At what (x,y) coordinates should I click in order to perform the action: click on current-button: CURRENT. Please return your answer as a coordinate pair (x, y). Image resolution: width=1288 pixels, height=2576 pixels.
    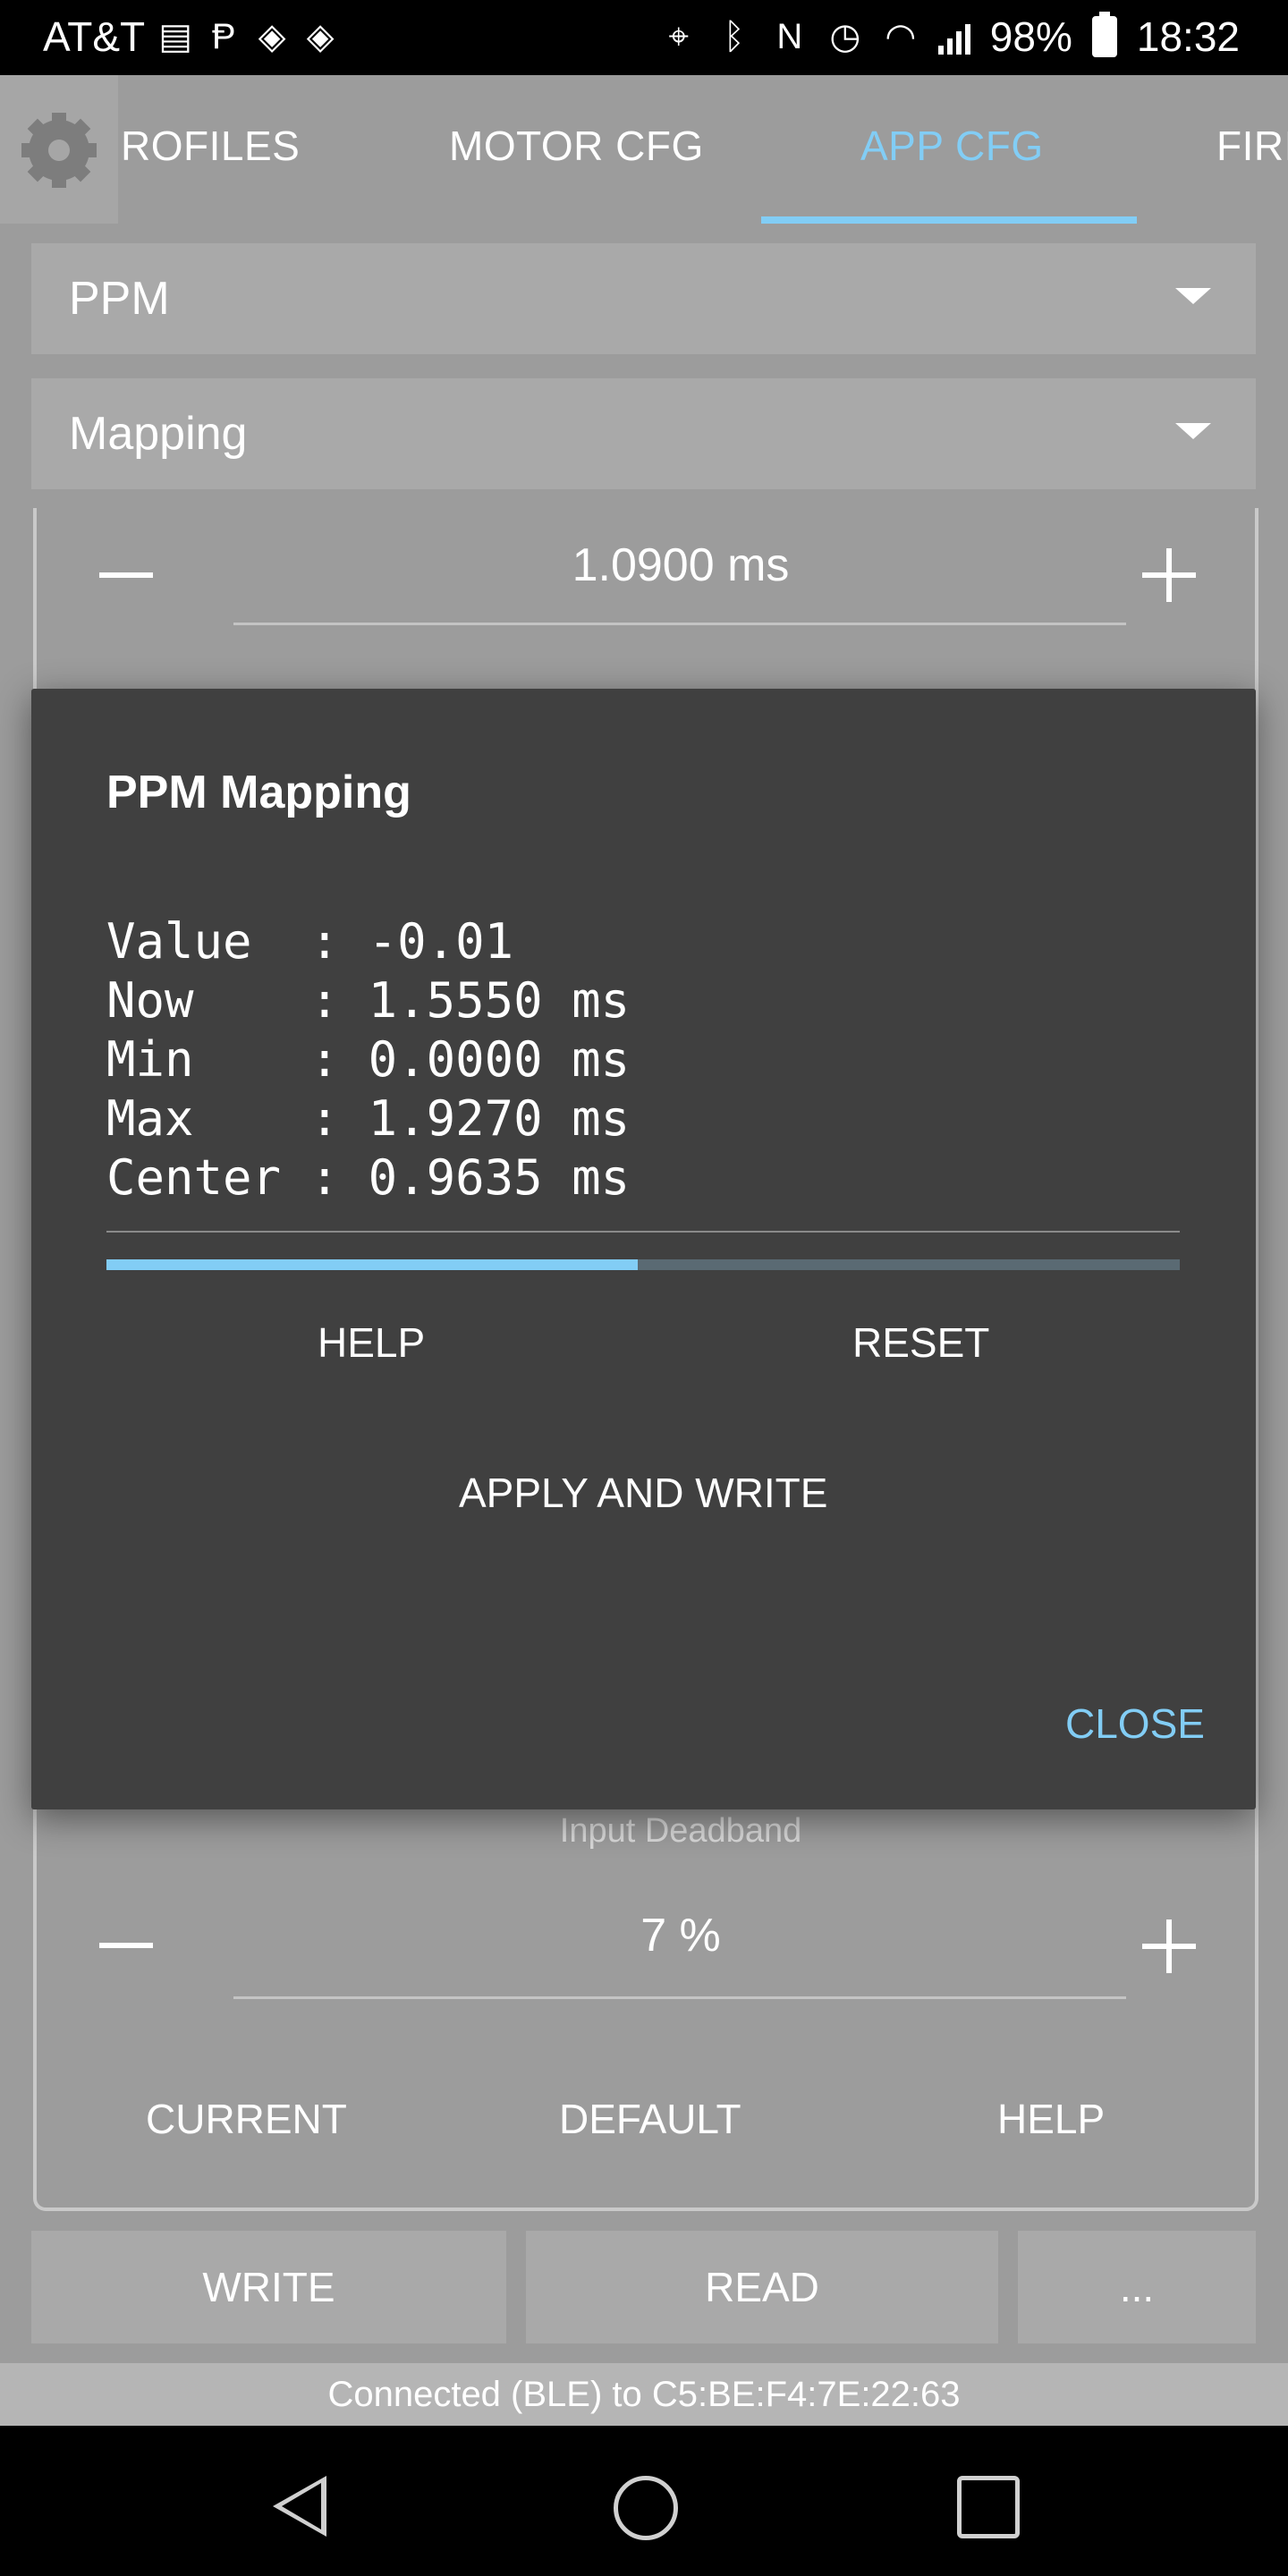
    Looking at the image, I should click on (246, 2119).